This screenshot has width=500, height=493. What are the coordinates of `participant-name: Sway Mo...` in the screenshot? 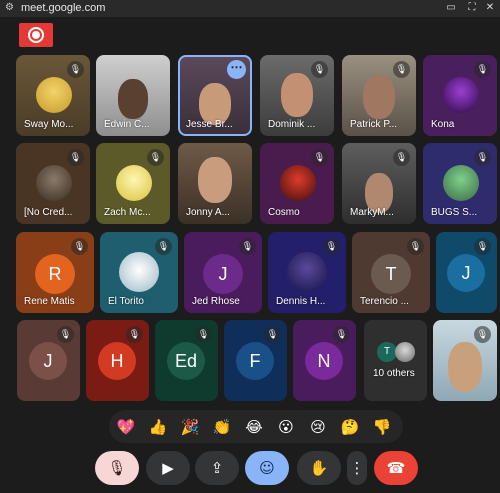 It's located at (49, 124).